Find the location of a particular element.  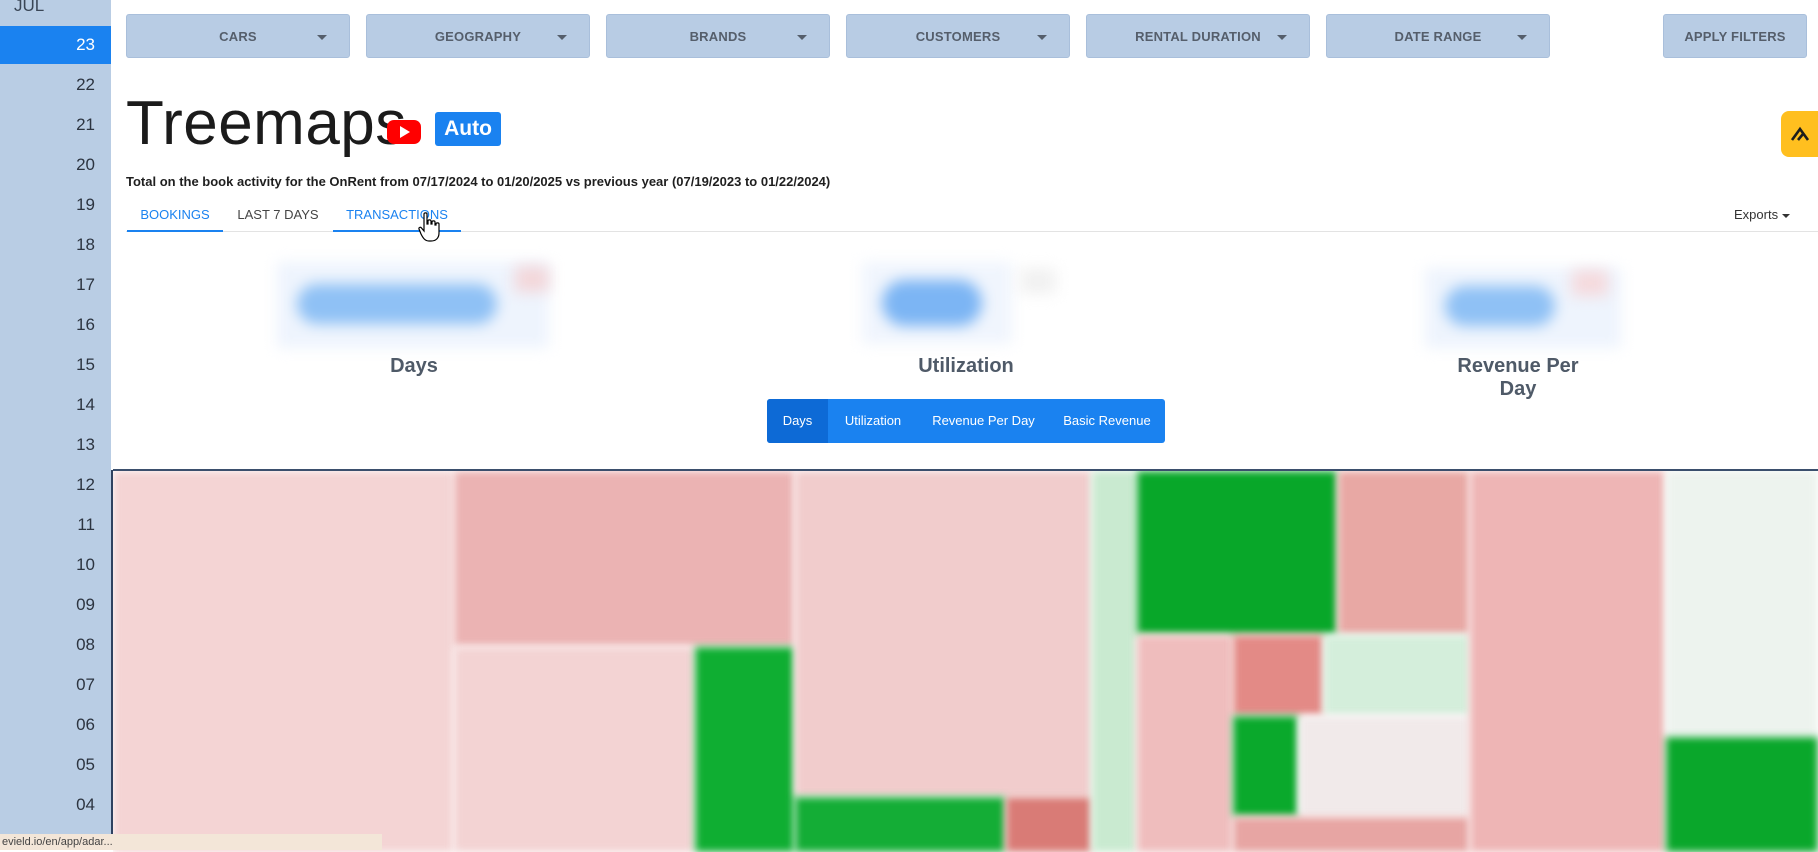

filter-label: DATE RANGE is located at coordinates (1438, 36).